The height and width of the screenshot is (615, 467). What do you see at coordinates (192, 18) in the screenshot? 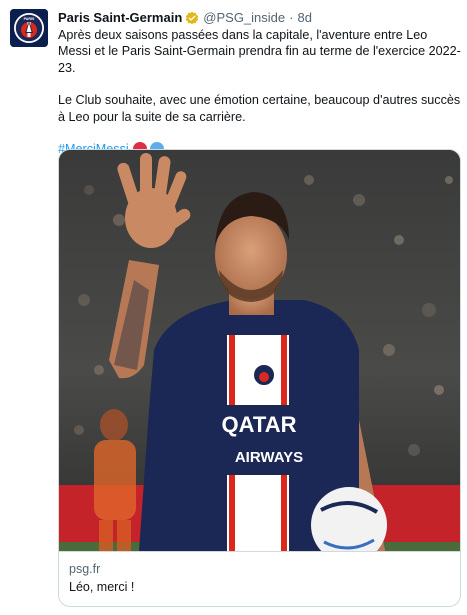
I see `verified-badge-icon` at bounding box center [192, 18].